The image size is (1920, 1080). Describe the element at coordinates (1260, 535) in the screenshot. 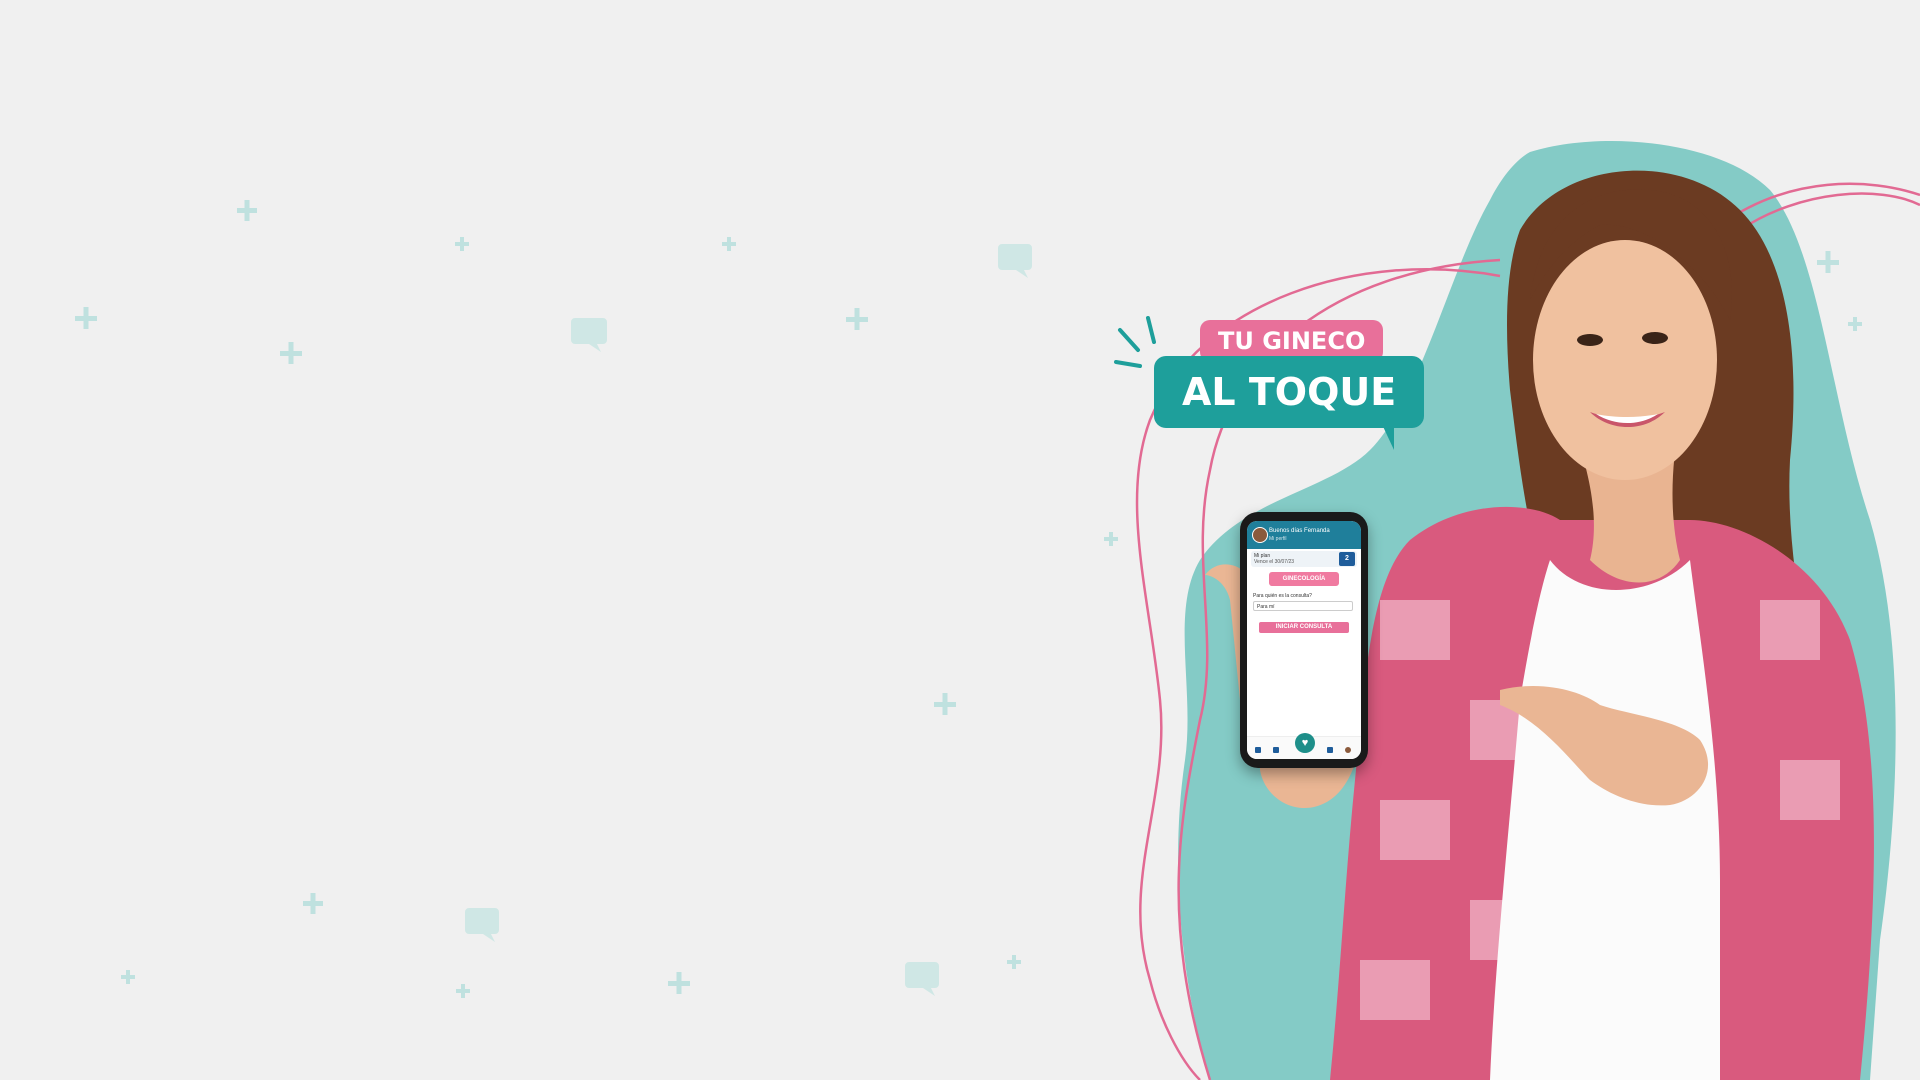

I see `avatar` at that location.